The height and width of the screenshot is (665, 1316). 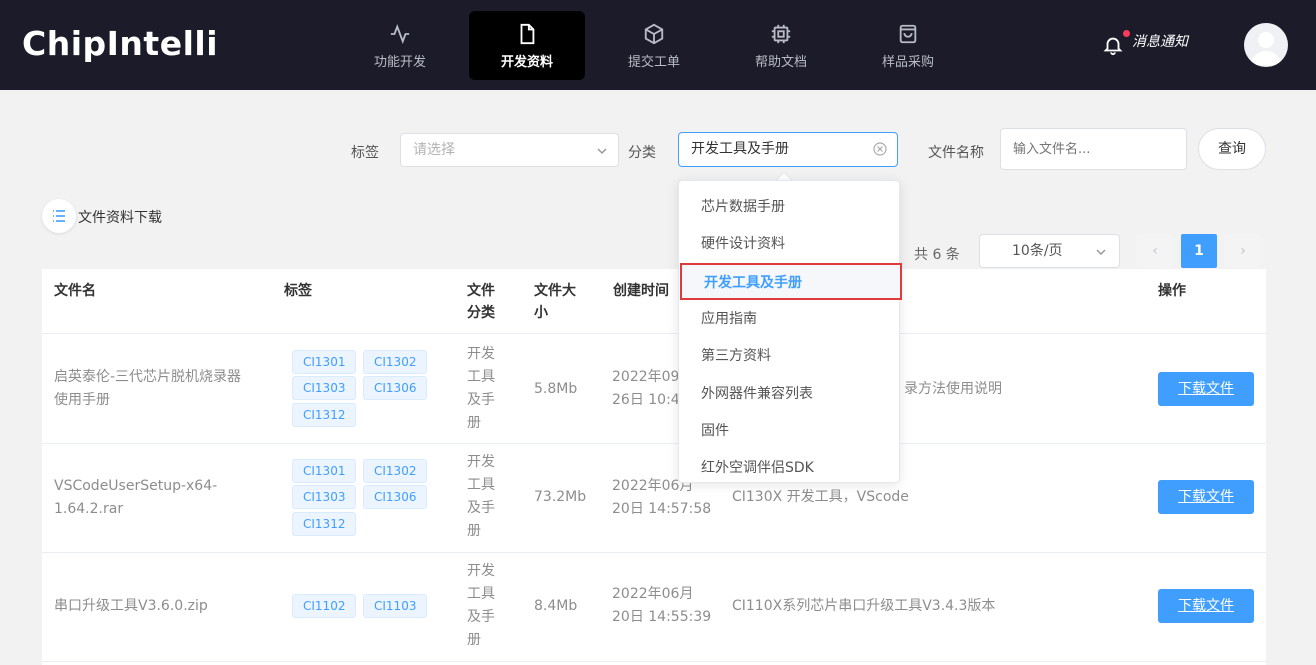 I want to click on chip-icon, so click(x=781, y=34).